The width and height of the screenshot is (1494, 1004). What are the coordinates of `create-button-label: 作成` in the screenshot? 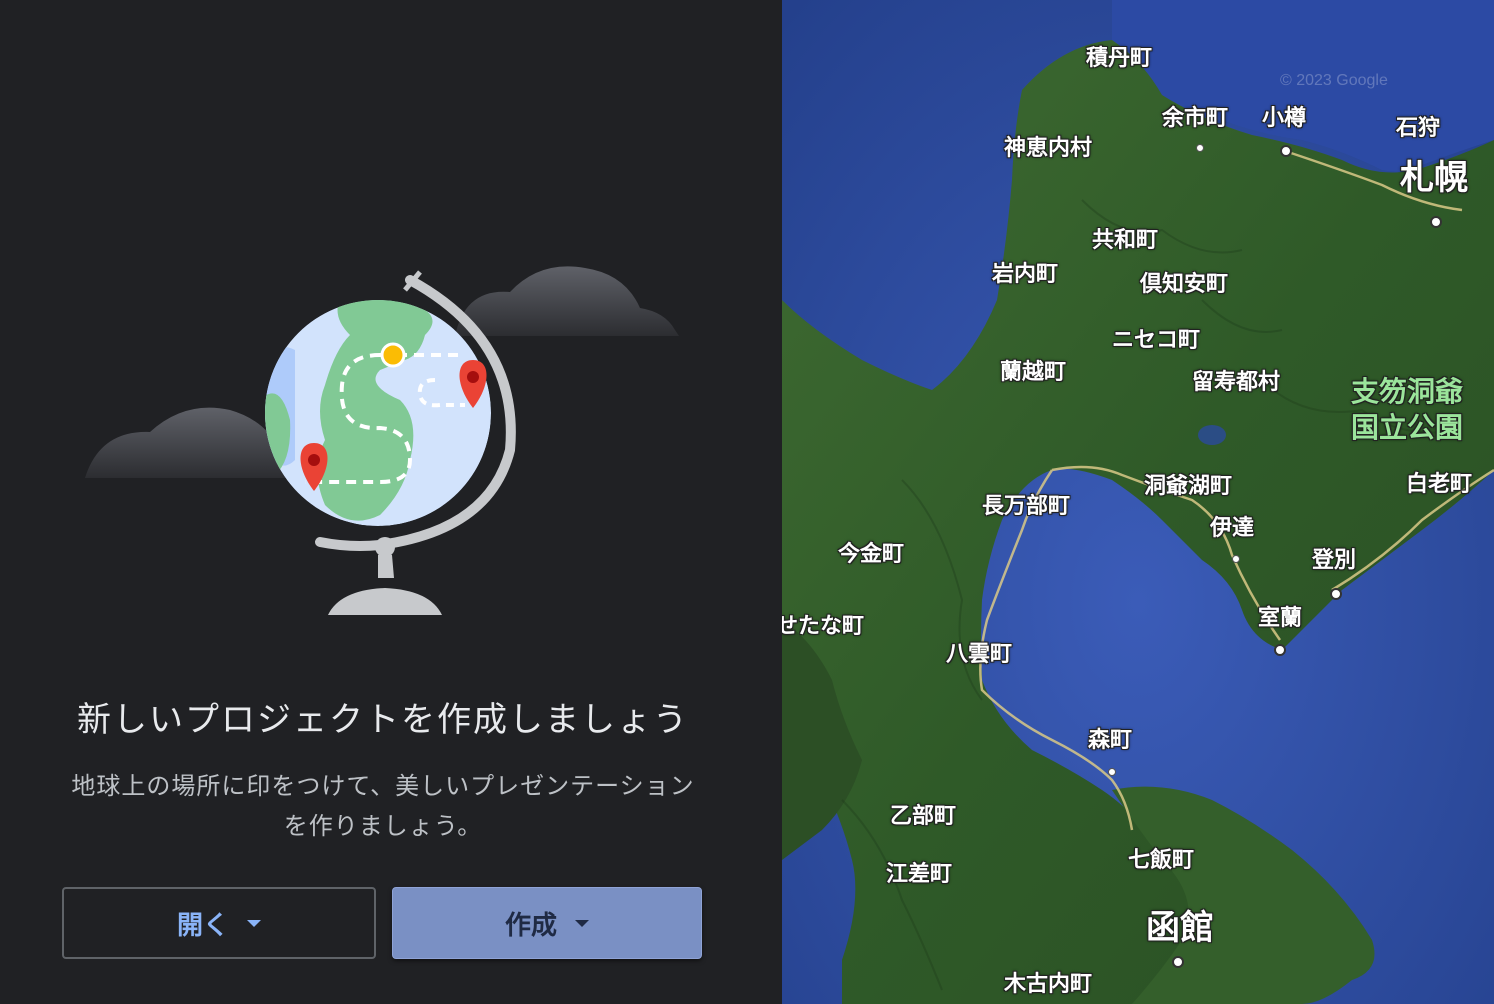 It's located at (530, 925).